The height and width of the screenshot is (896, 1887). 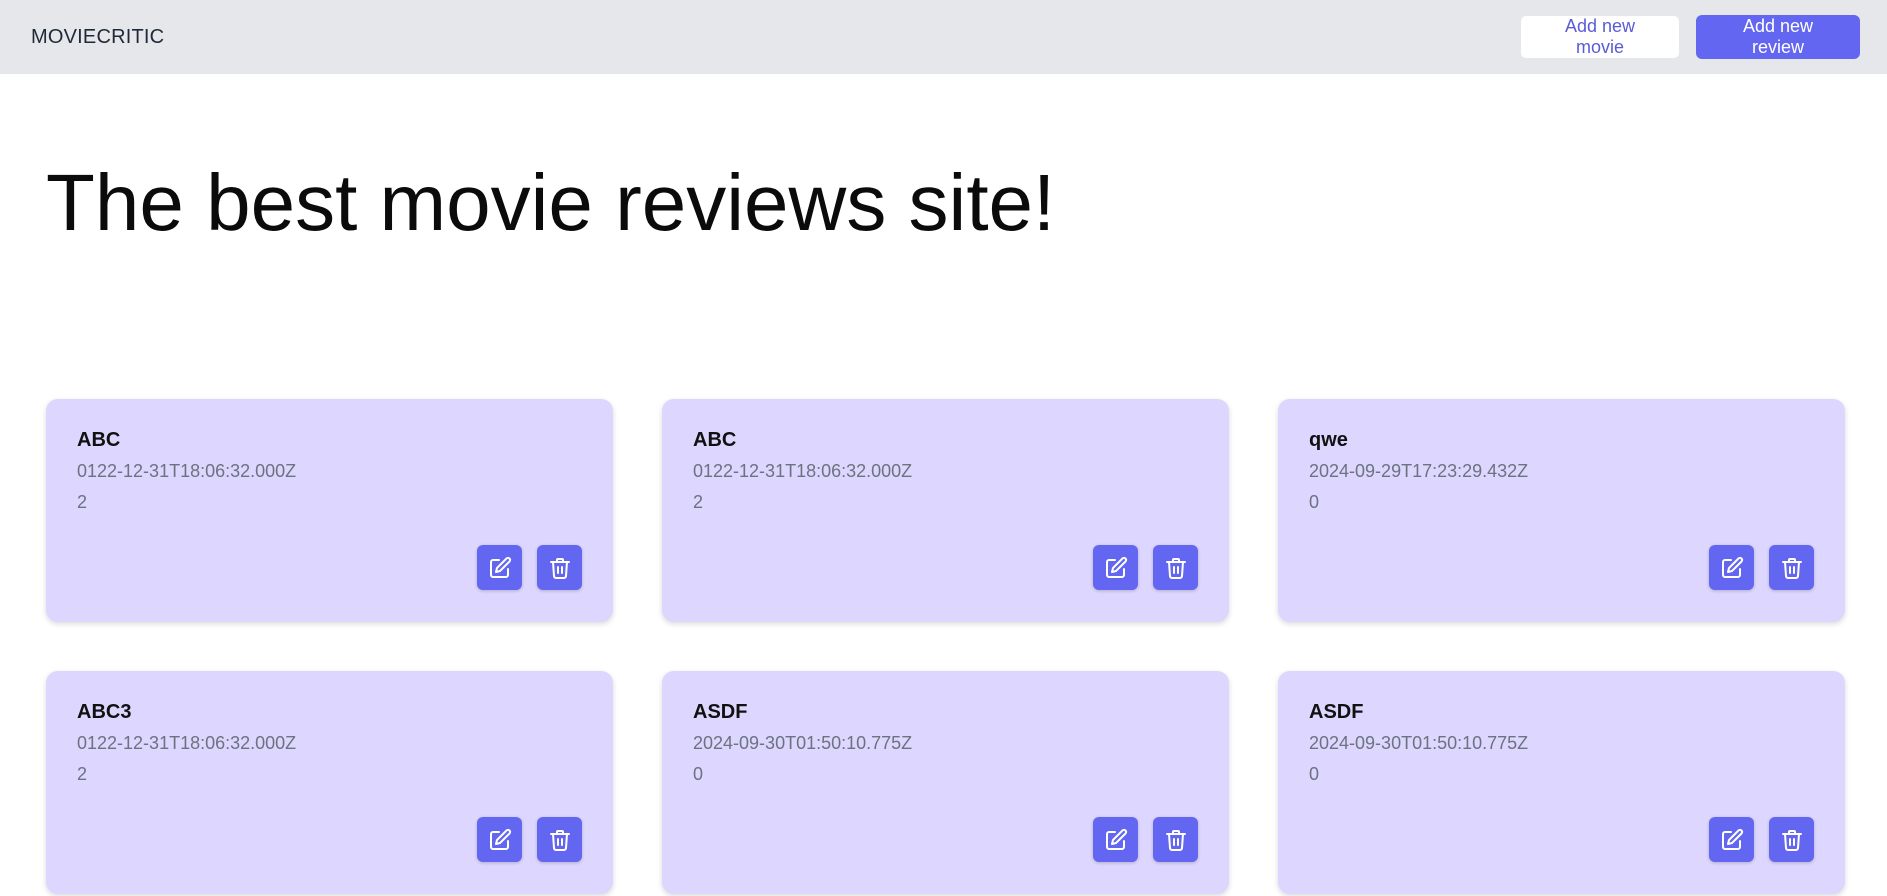 I want to click on review-card: ABC3 0122-12-31T18:06:32.000Z 2, so click(x=329, y=782).